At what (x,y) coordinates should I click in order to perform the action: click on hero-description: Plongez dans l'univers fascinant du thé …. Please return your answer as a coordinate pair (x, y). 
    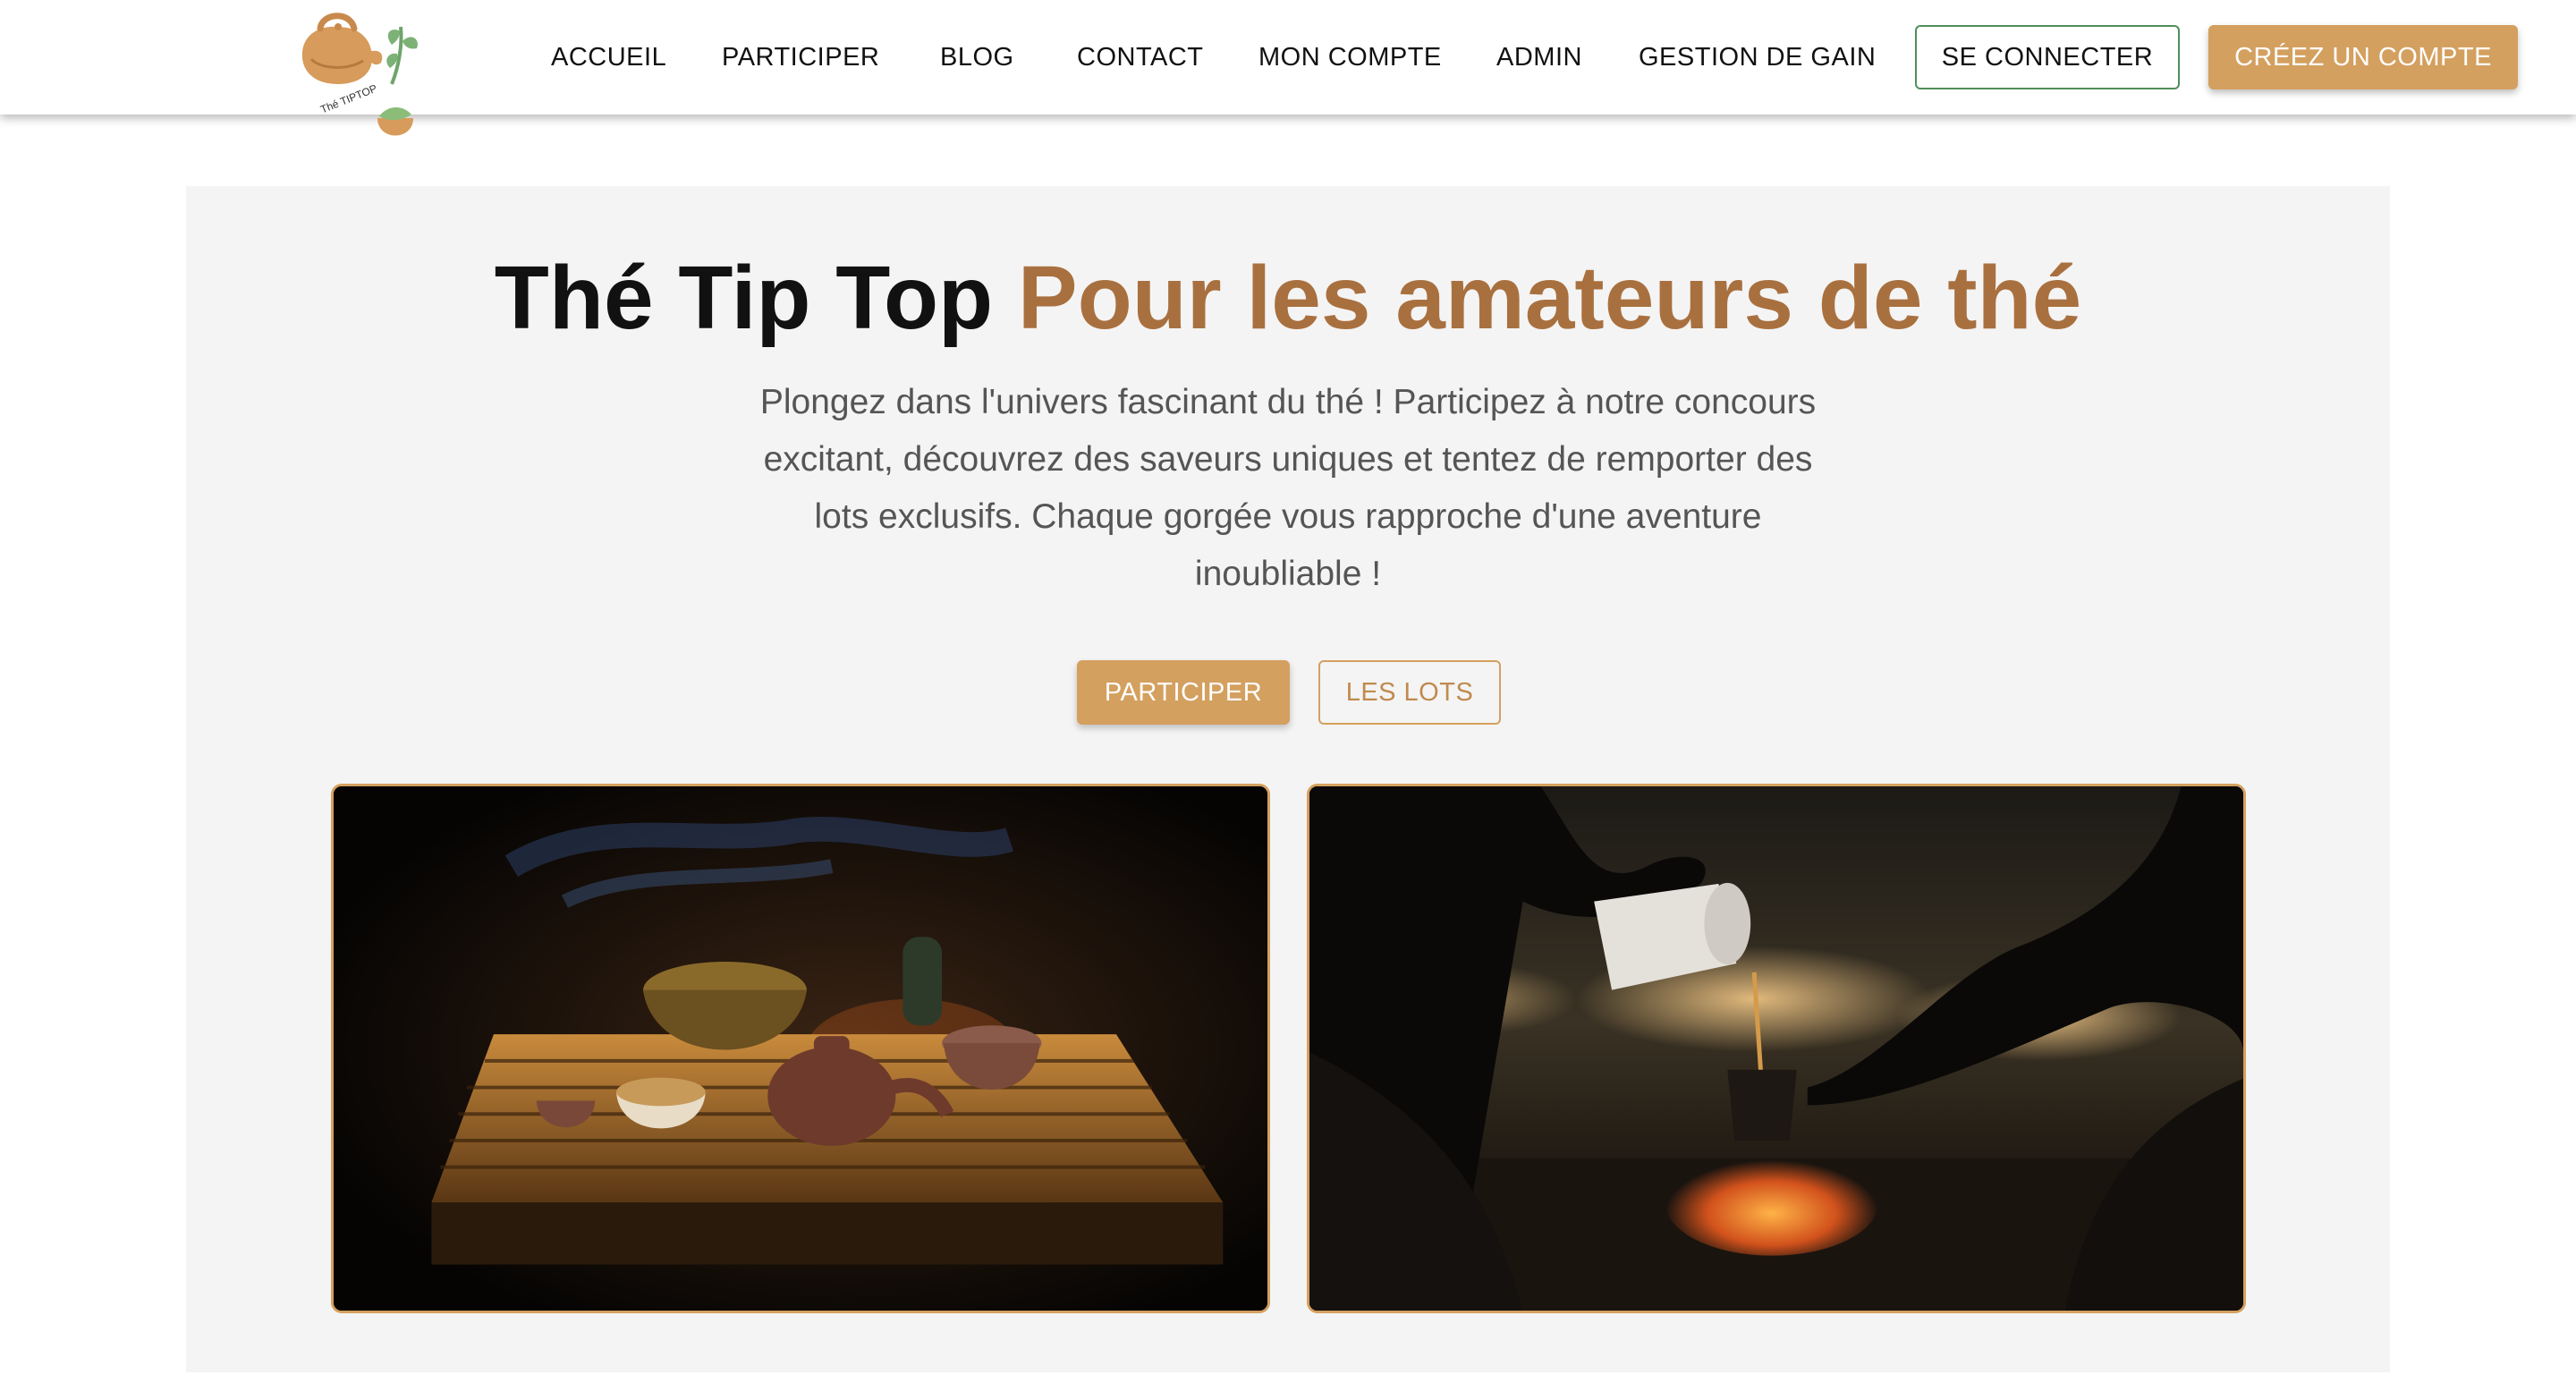
    Looking at the image, I should click on (1288, 488).